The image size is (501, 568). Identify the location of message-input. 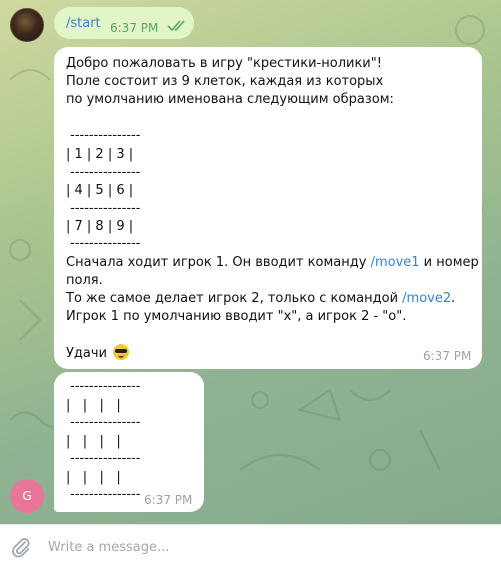
(263, 547).